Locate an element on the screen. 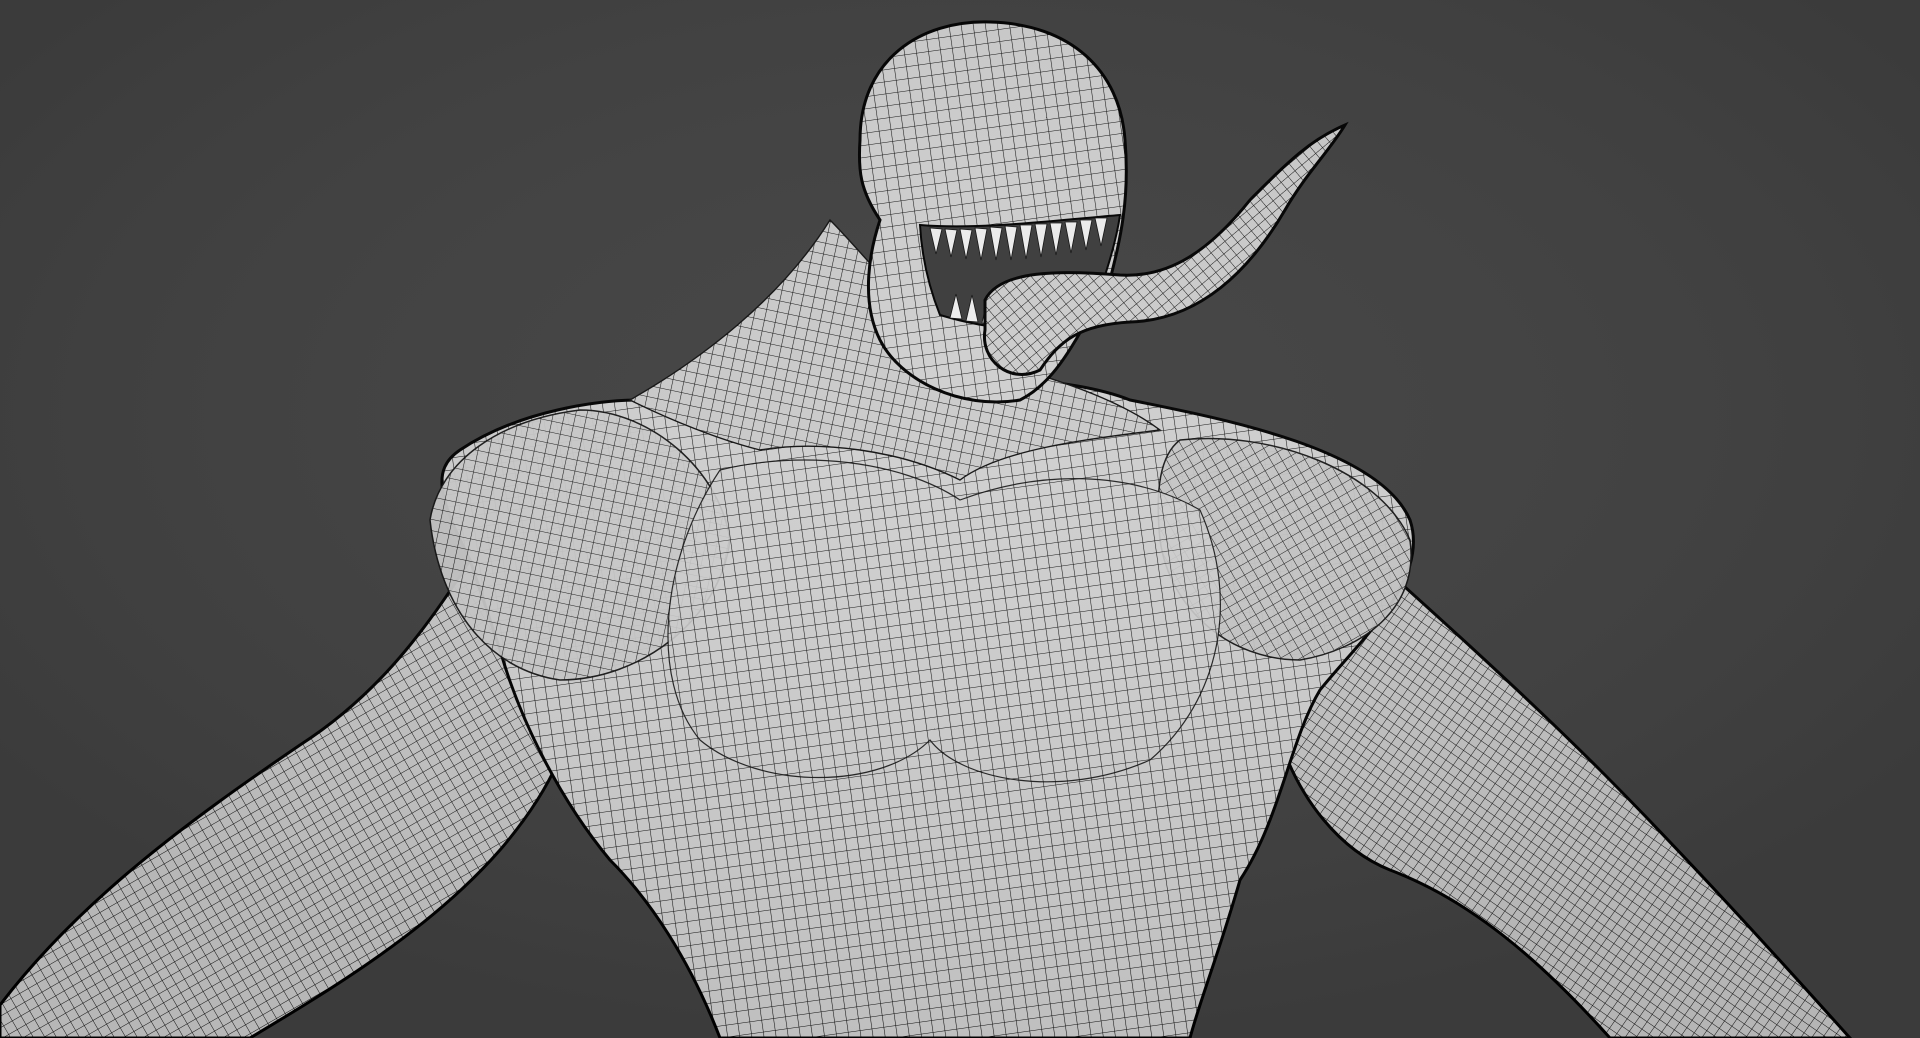 This screenshot has height=1038, width=1920. chest-mesh is located at coordinates (944, 621).